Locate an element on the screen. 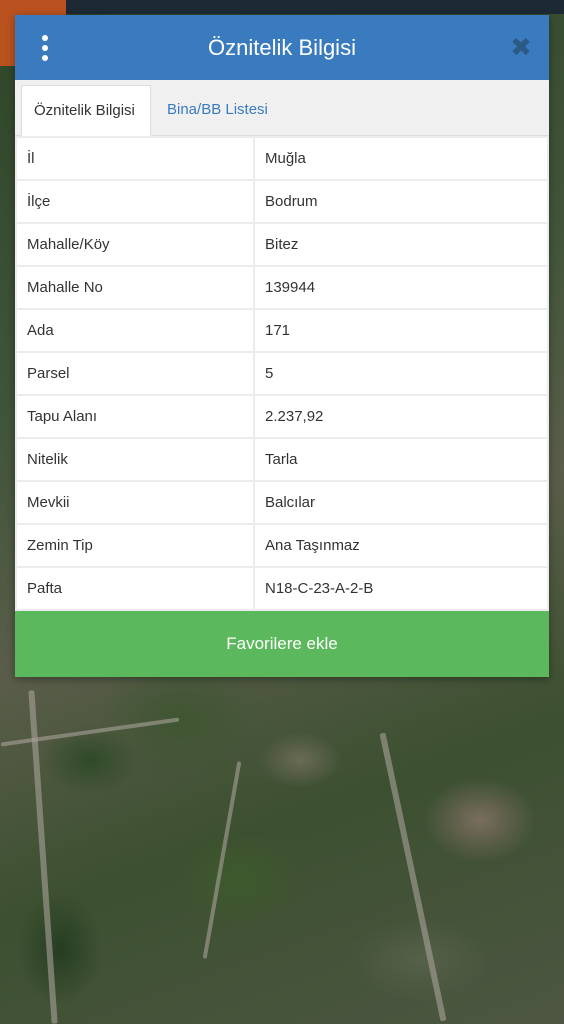 This screenshot has width=564, height=1024. attribute-key: Mahalle/Köy is located at coordinates (135, 244).